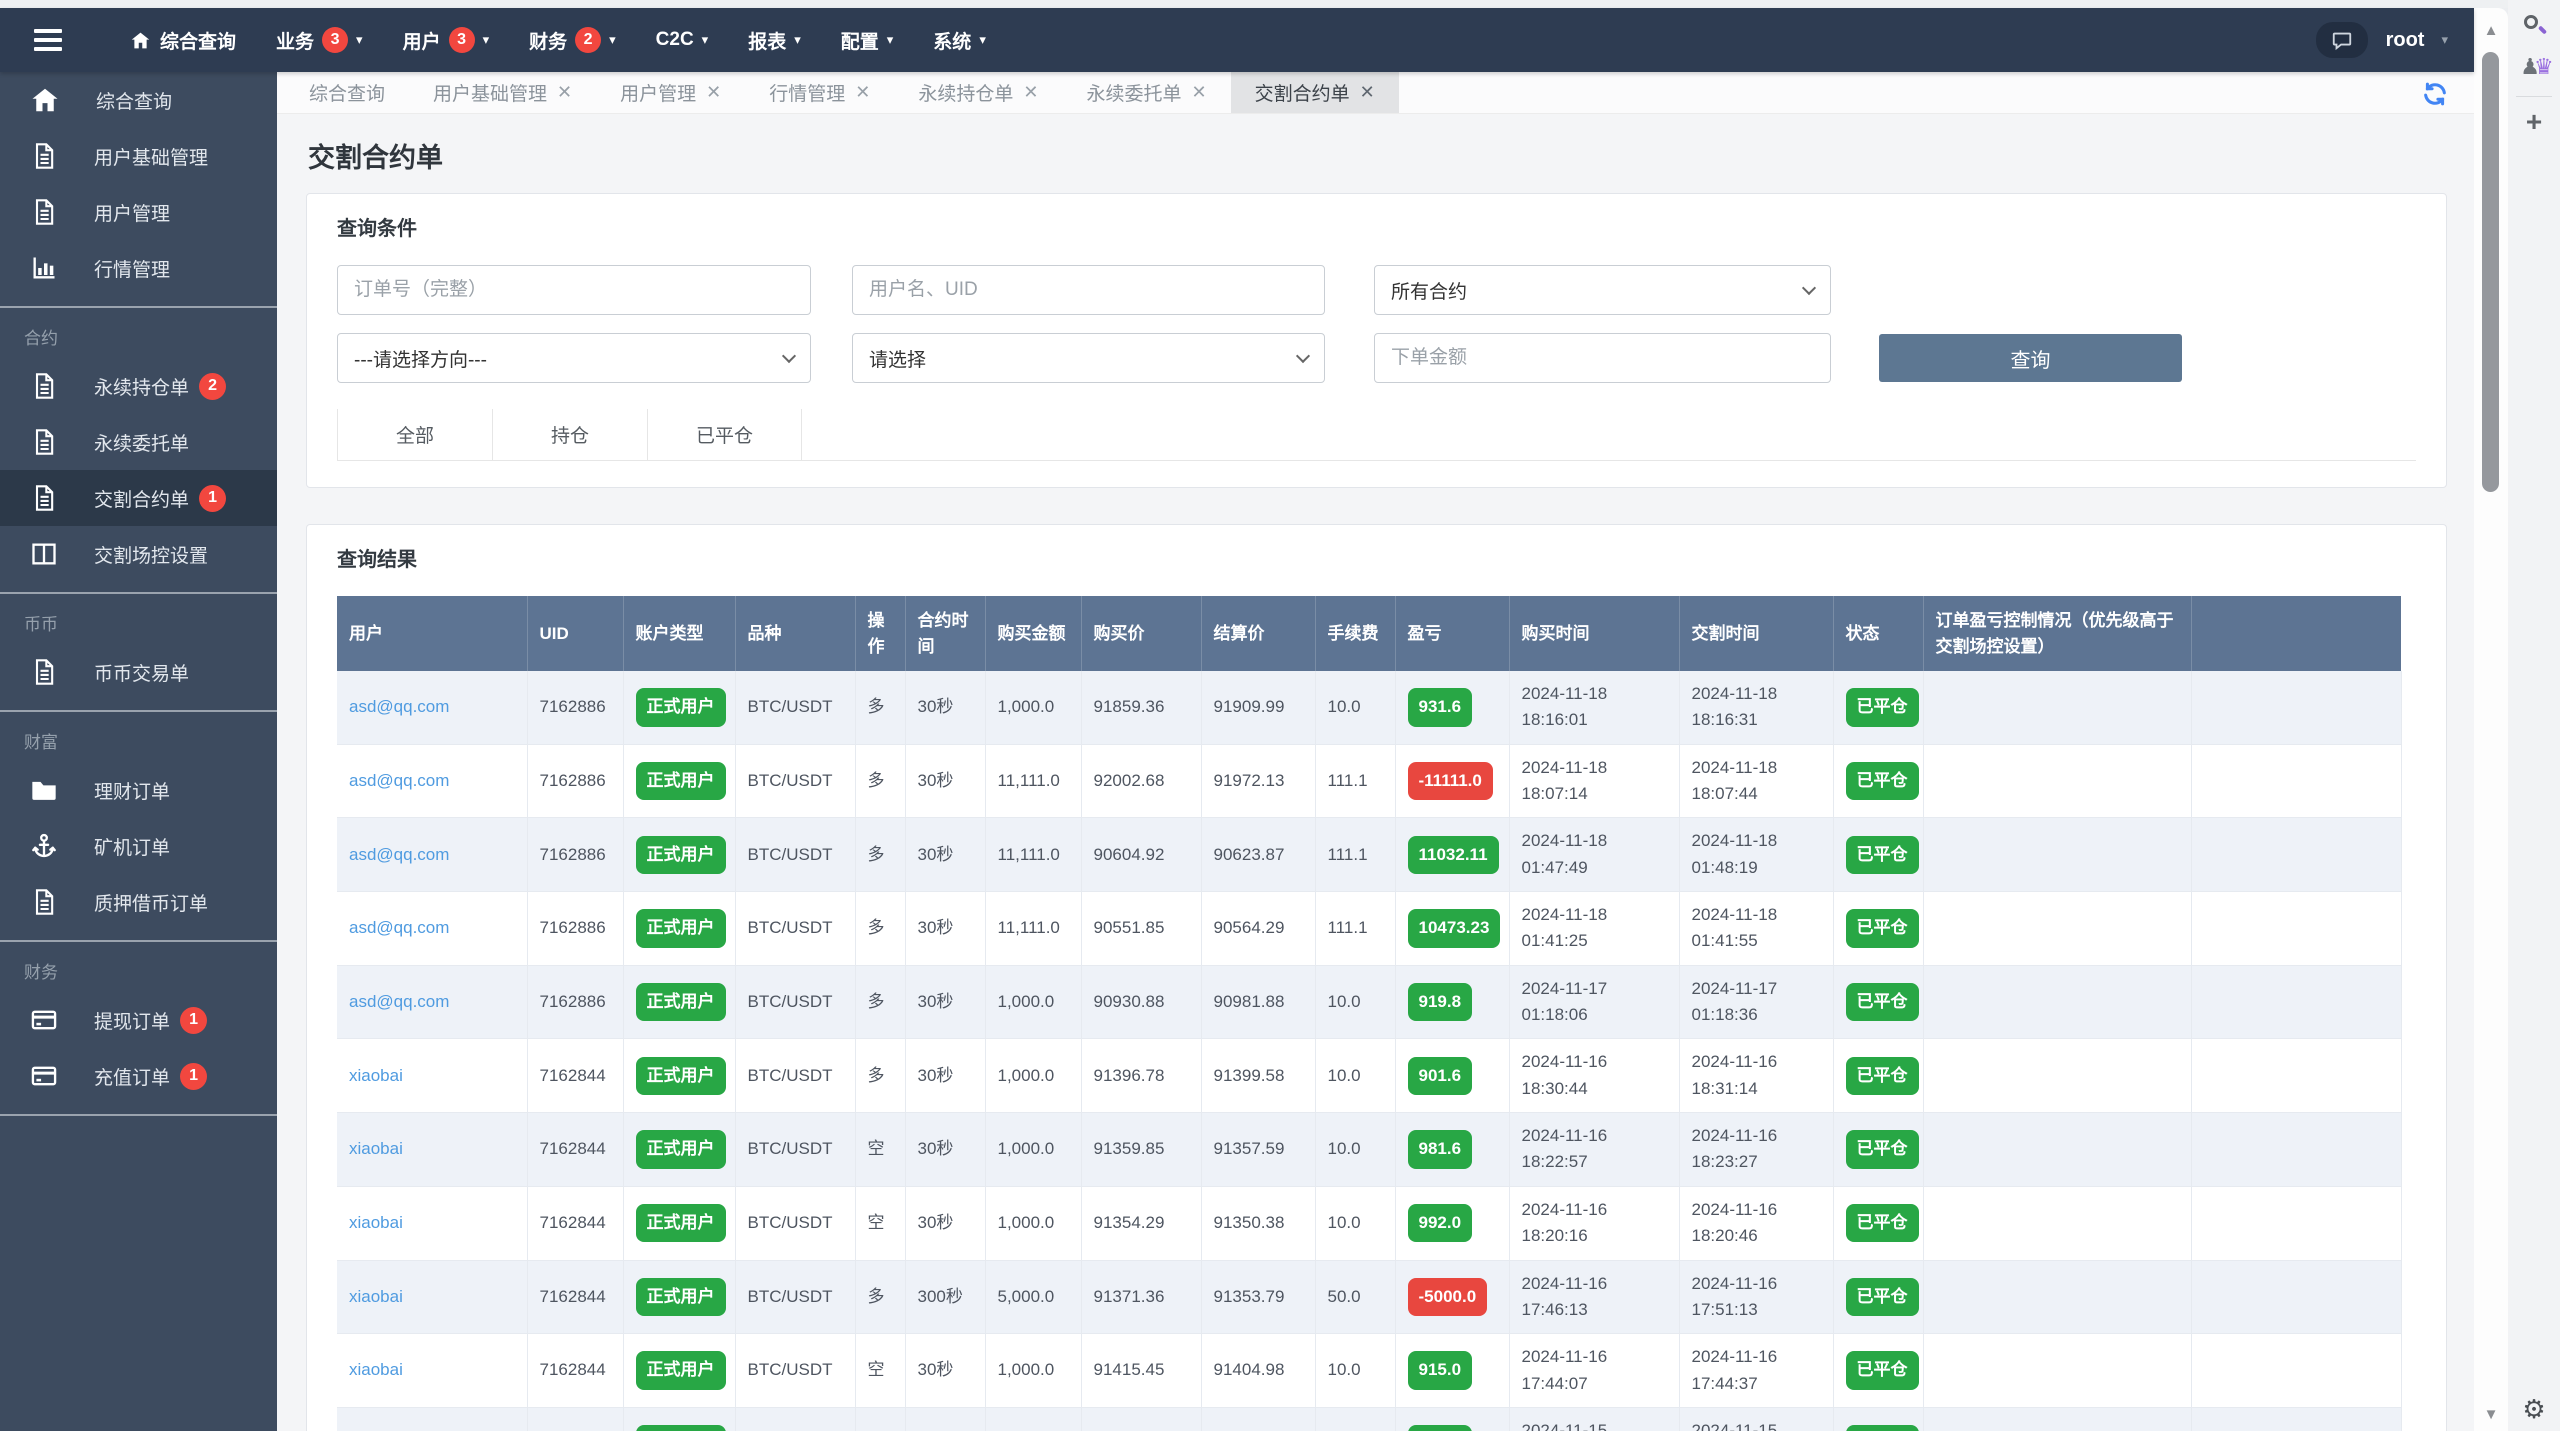 This screenshot has height=1431, width=2560. I want to click on sidebar-item: 永续委托单, so click(138, 442).